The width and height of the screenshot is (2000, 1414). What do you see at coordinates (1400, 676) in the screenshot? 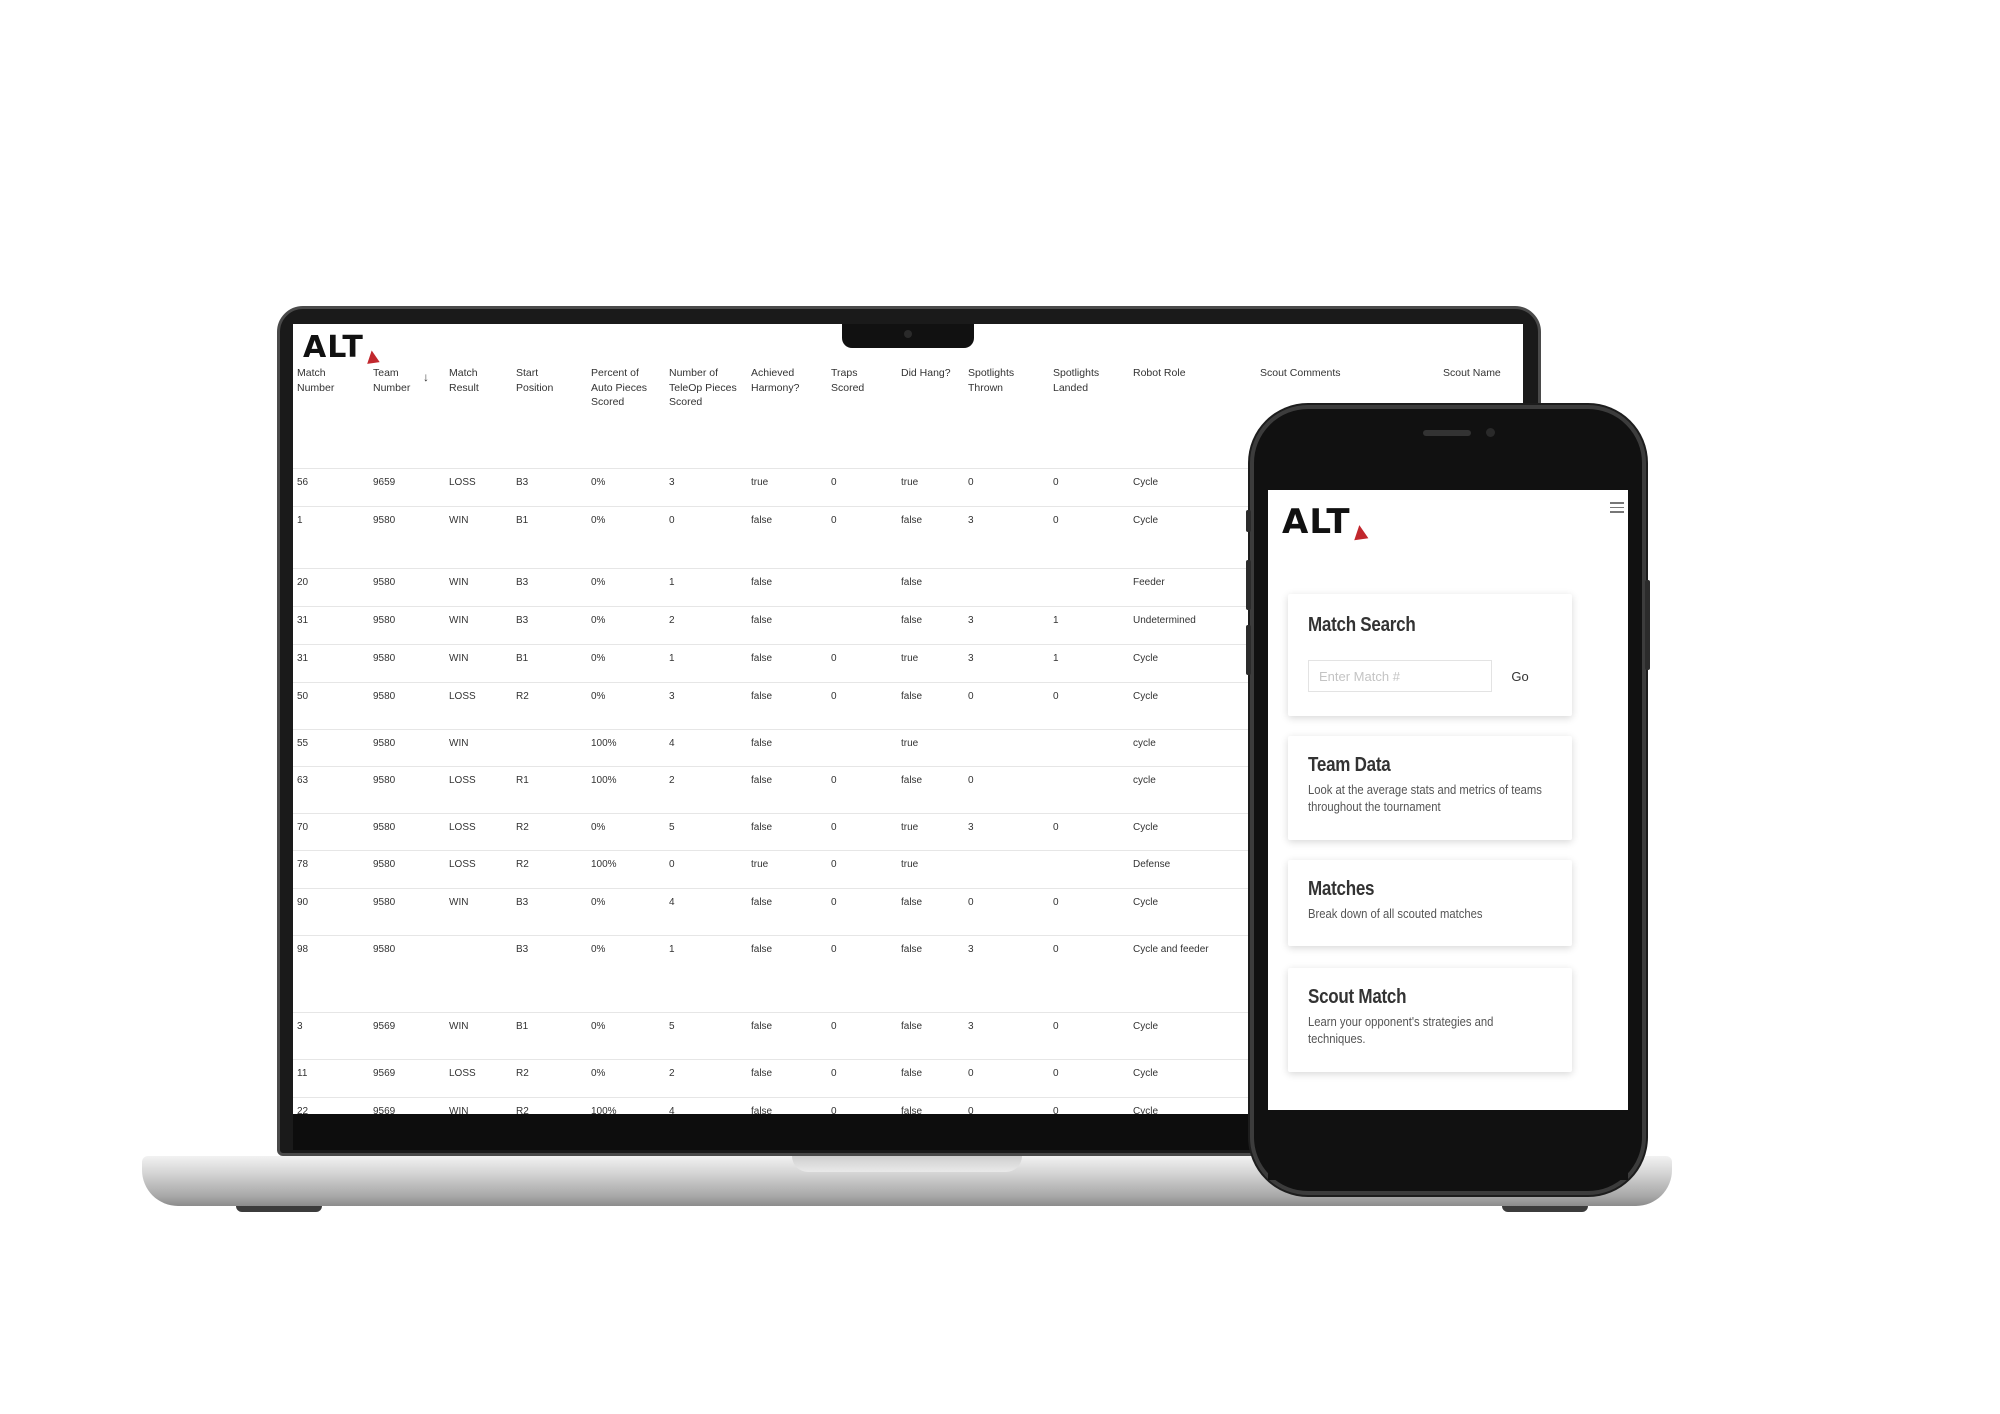
I see `match-number-input` at bounding box center [1400, 676].